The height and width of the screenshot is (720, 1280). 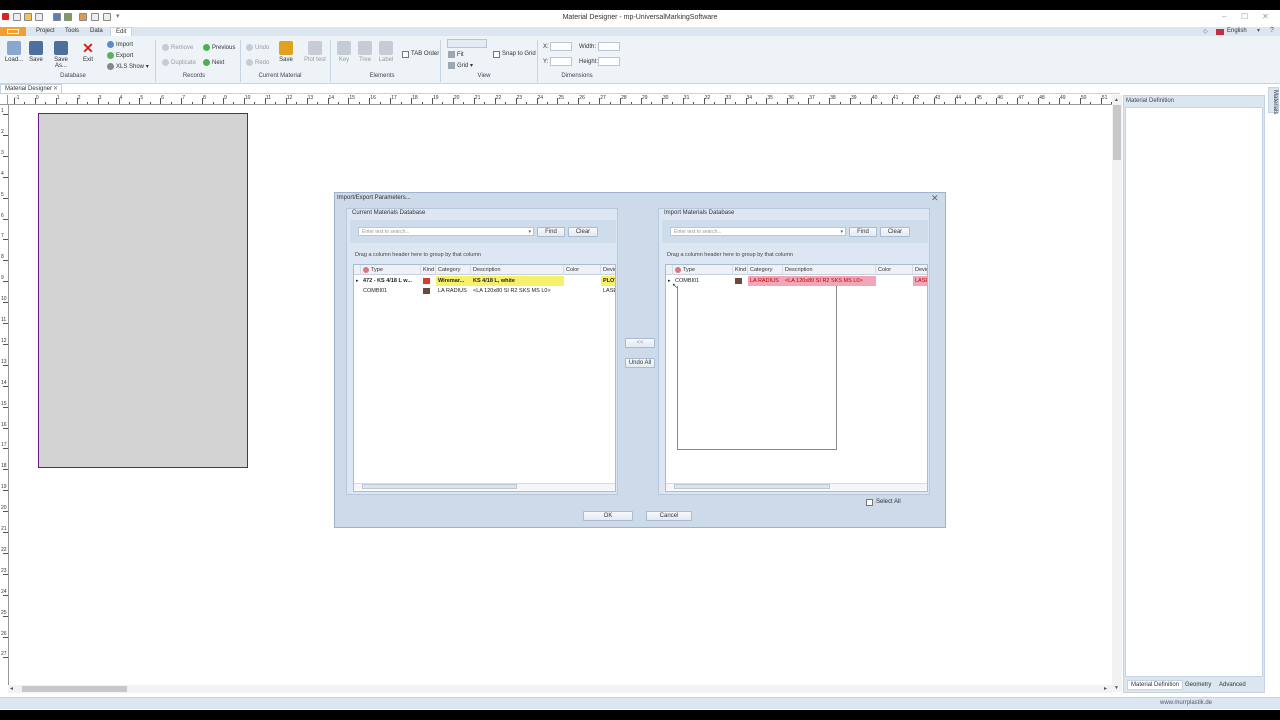 What do you see at coordinates (28, 17) in the screenshot?
I see `open-folder-icon` at bounding box center [28, 17].